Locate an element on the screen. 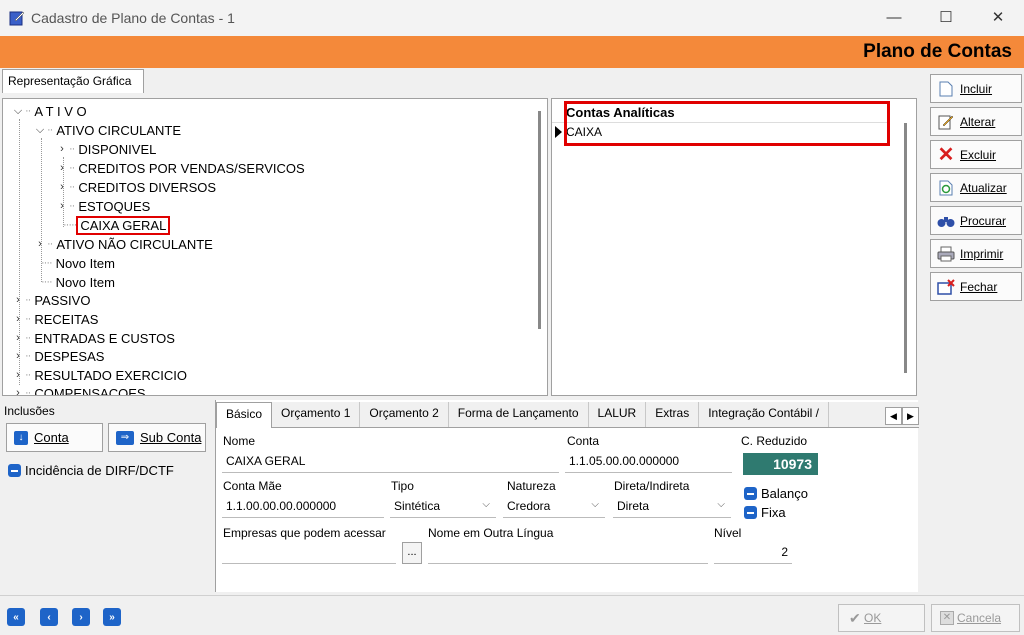  outra-lingua-input is located at coordinates (568, 553).